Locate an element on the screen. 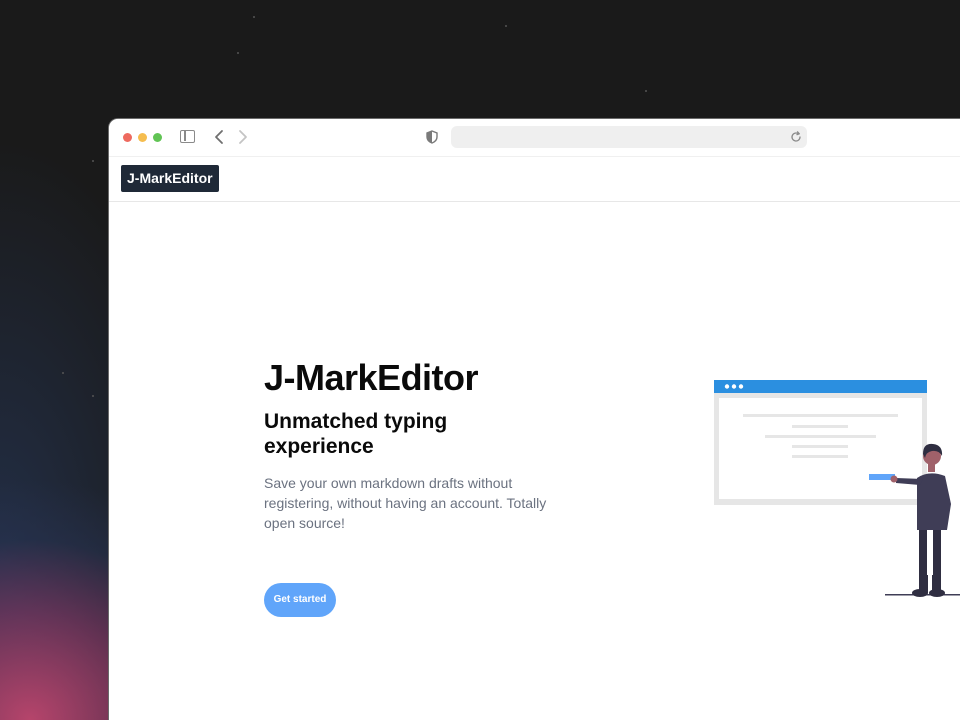 The width and height of the screenshot is (960, 720). sidebar-toggle-icon is located at coordinates (187, 136).